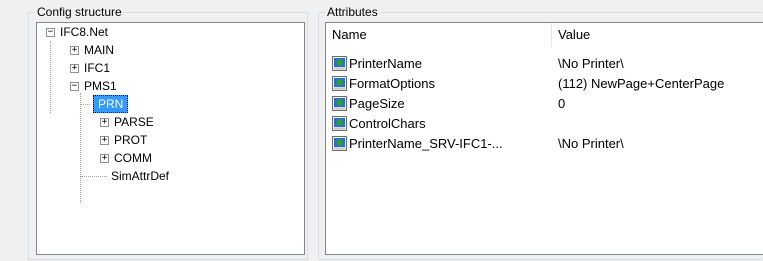 Image resolution: width=763 pixels, height=261 pixels. I want to click on attributes-title: Attributes, so click(352, 12).